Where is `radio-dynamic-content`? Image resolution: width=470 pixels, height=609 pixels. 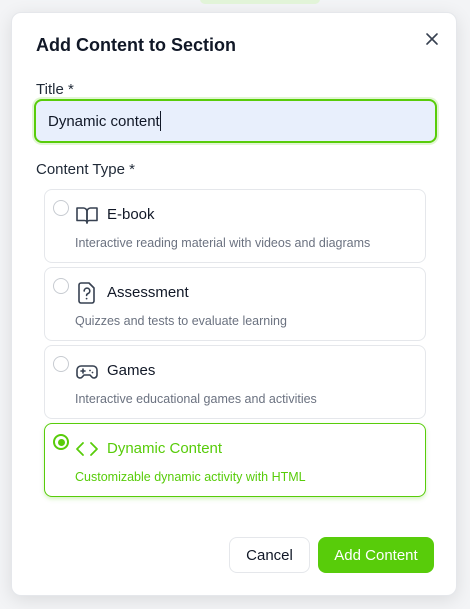 radio-dynamic-content is located at coordinates (61, 442).